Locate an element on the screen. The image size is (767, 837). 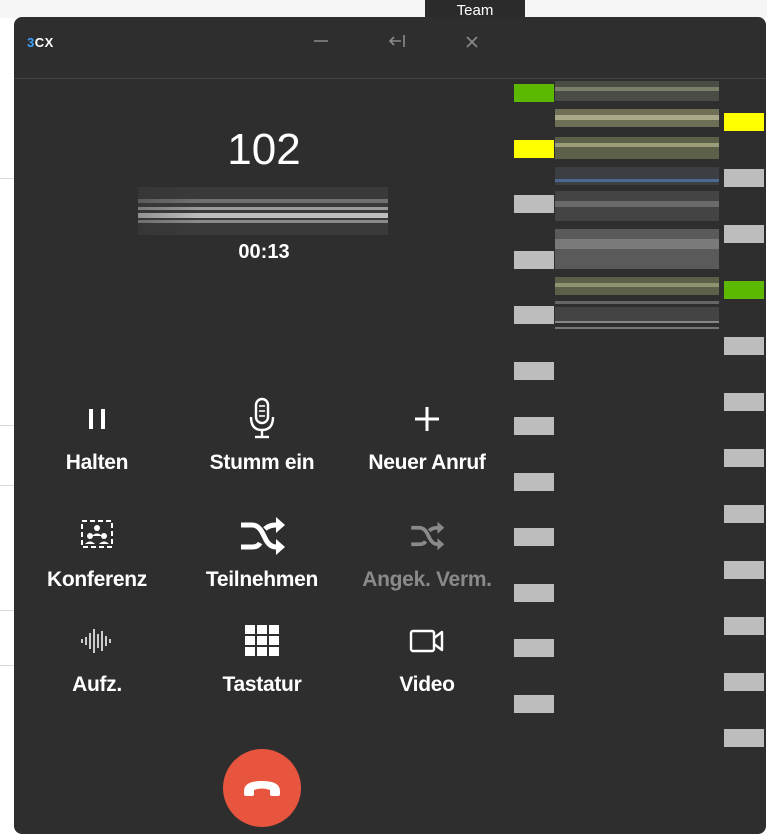
plus-icon is located at coordinates (427, 419).